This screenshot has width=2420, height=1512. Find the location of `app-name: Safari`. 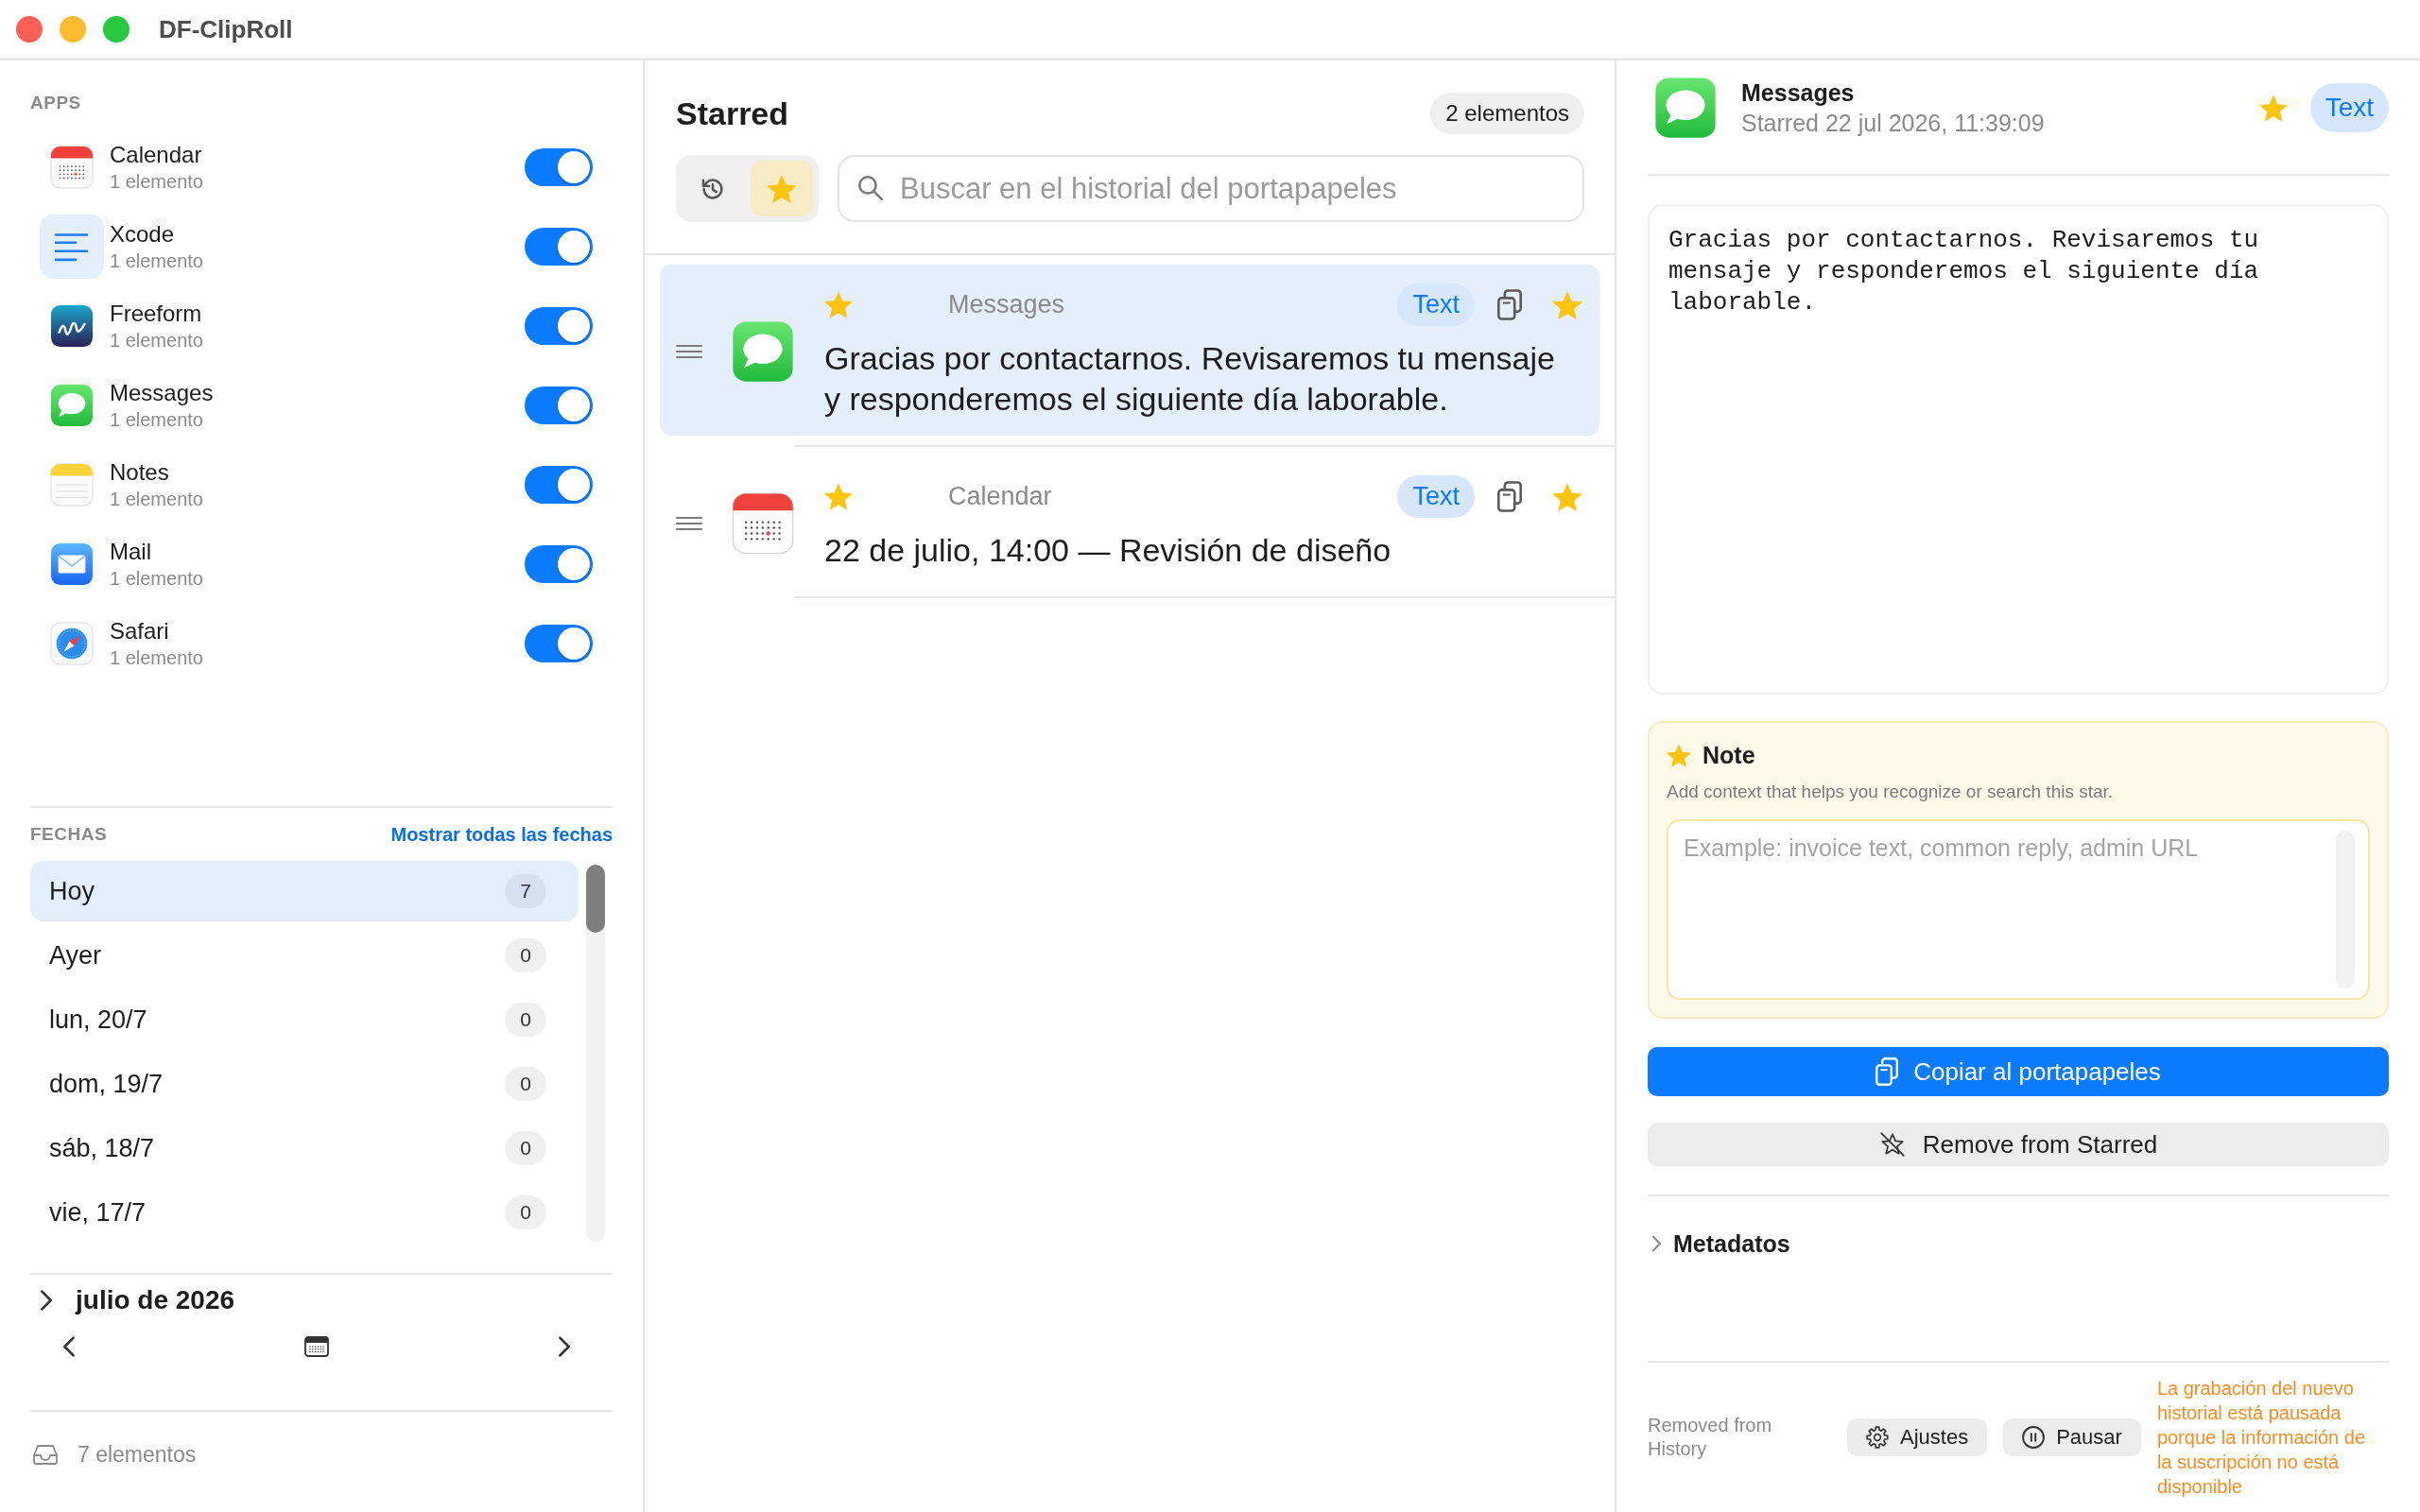

app-name: Safari is located at coordinates (139, 631).